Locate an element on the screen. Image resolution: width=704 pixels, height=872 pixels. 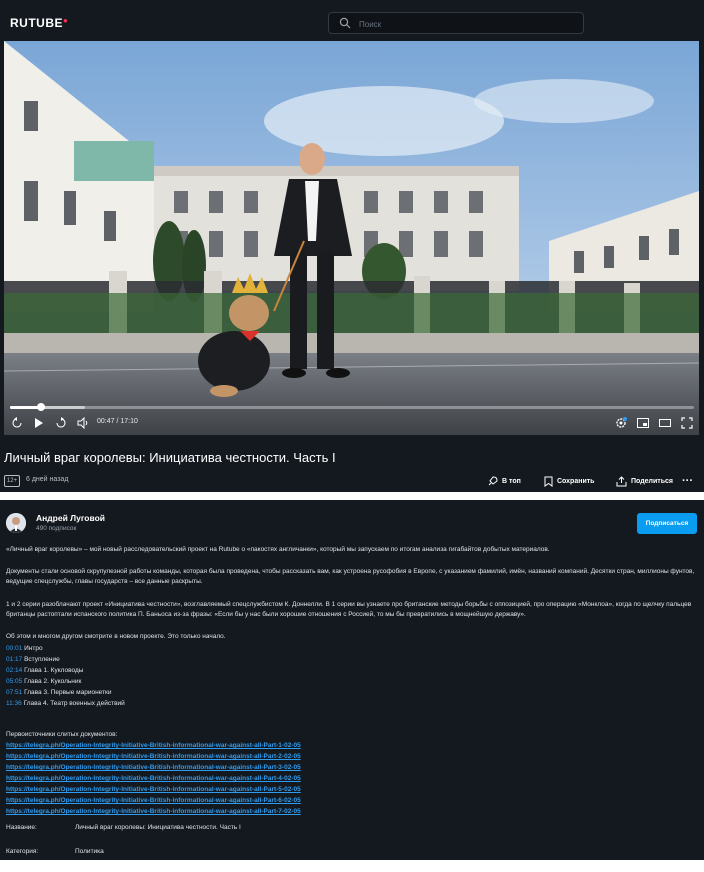
top-label: В топ is located at coordinates (511, 481).